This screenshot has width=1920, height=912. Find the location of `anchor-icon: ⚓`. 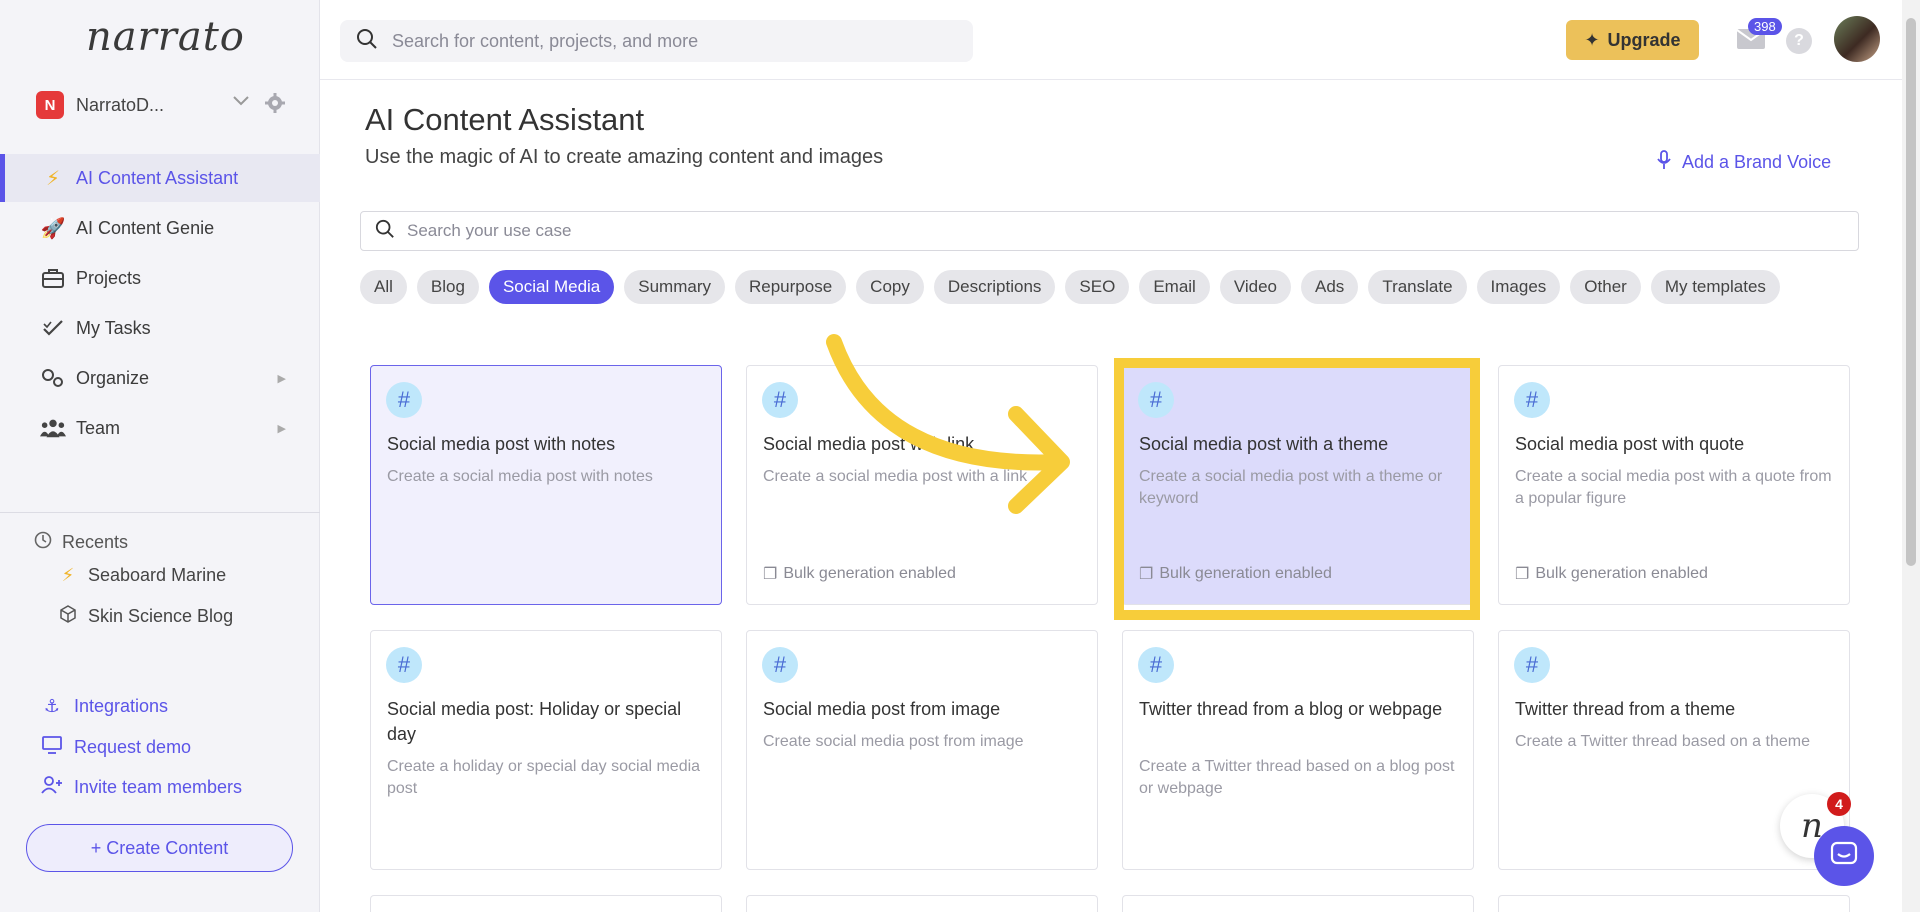

anchor-icon: ⚓ is located at coordinates (52, 706).